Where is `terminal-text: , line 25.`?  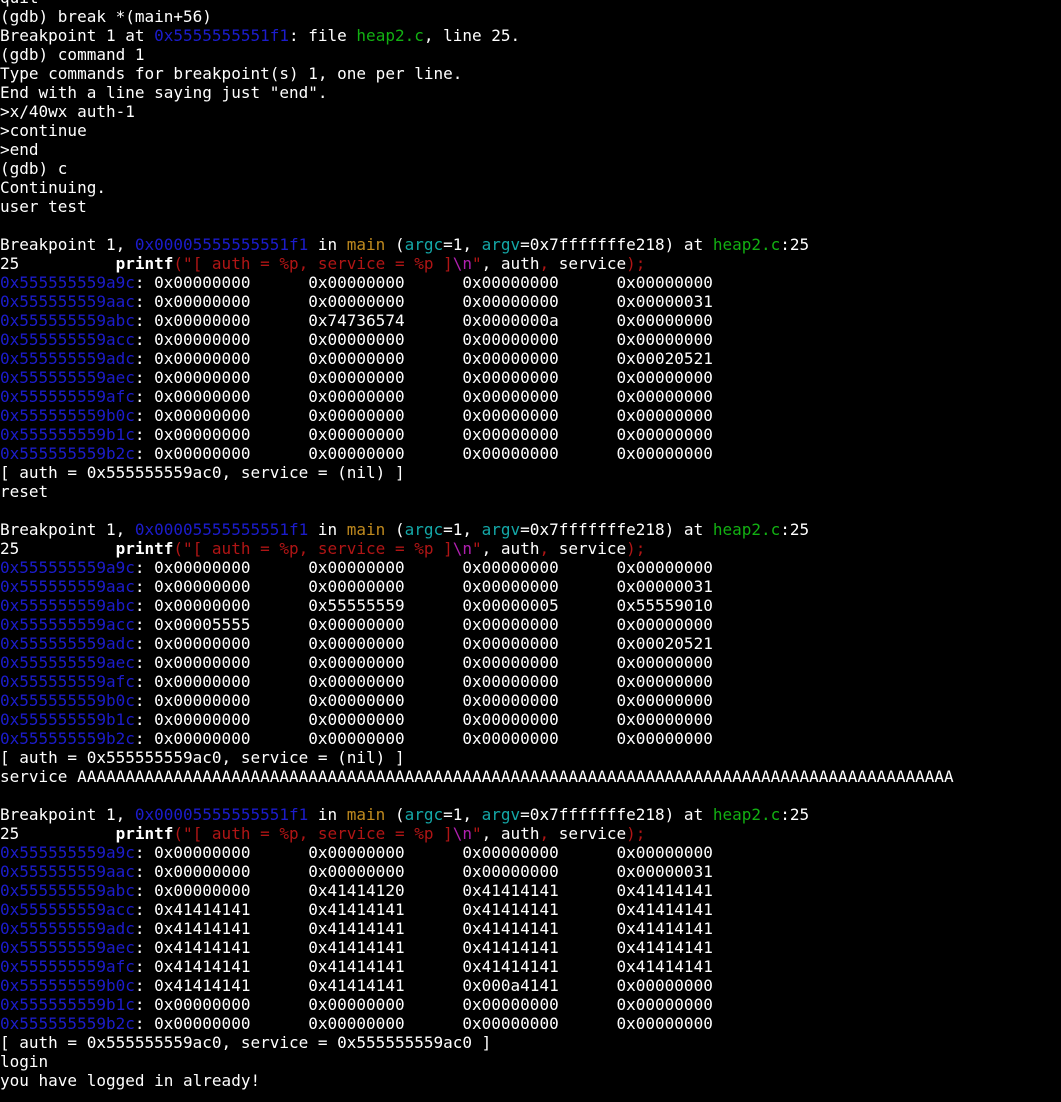 terminal-text: , line 25. is located at coordinates (472, 35).